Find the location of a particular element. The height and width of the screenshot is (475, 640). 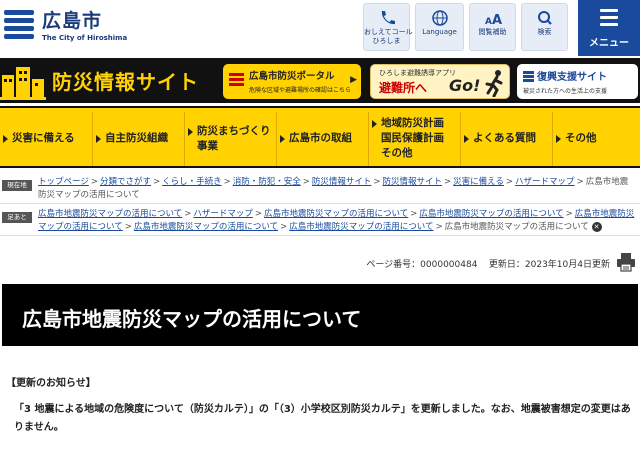

nav-item-town-planning: 防災まちづくり 事業 is located at coordinates (230, 139).